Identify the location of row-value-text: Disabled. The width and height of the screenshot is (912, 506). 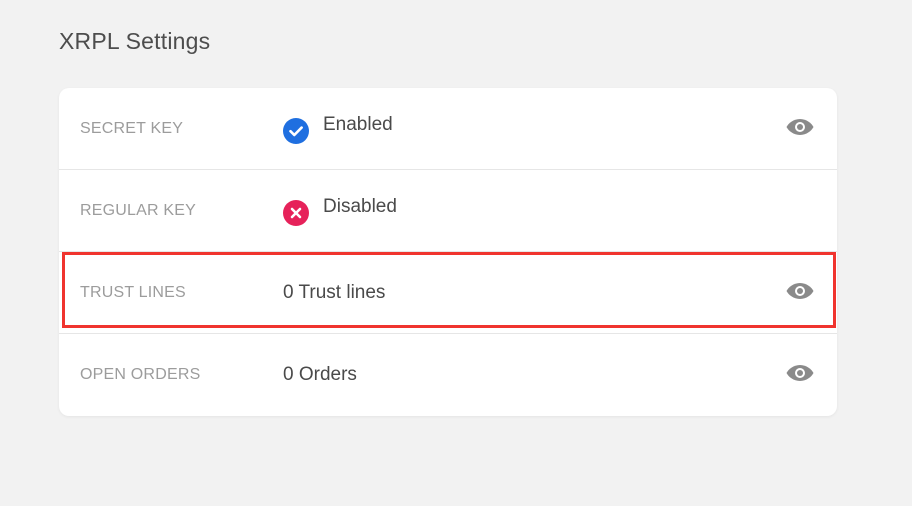
(360, 206).